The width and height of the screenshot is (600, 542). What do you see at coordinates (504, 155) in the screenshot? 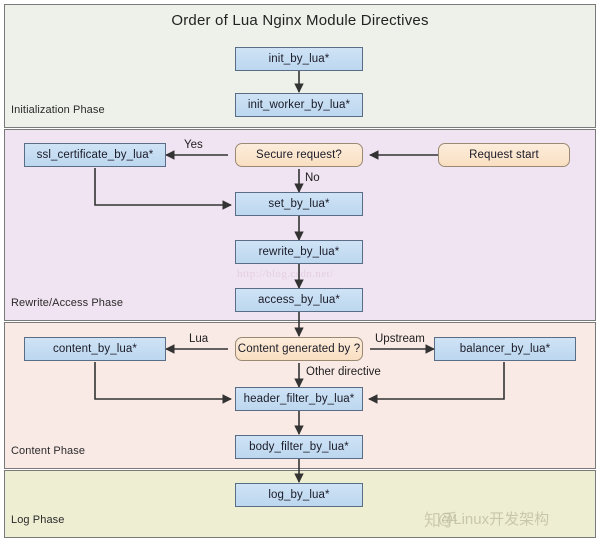
I see `node-request-start: Request start` at bounding box center [504, 155].